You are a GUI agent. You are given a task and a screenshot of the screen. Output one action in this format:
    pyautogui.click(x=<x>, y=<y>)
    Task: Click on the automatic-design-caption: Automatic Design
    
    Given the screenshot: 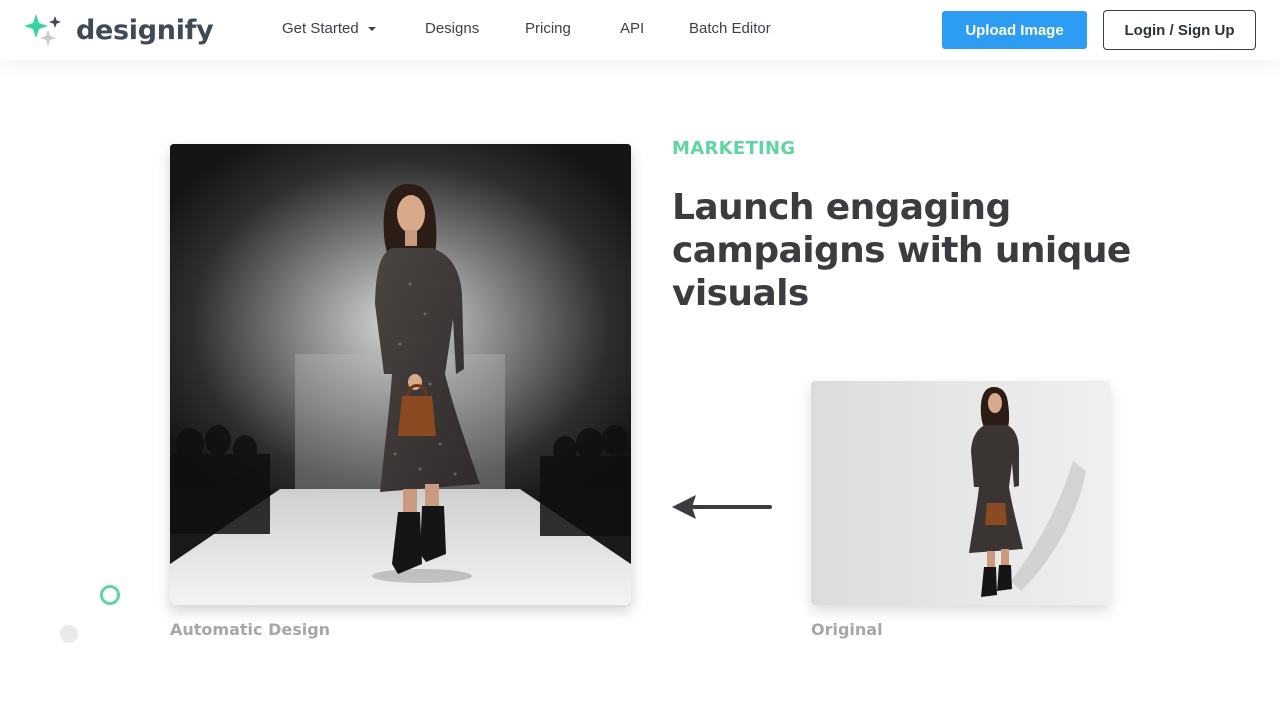 What is the action you would take?
    pyautogui.click(x=250, y=629)
    